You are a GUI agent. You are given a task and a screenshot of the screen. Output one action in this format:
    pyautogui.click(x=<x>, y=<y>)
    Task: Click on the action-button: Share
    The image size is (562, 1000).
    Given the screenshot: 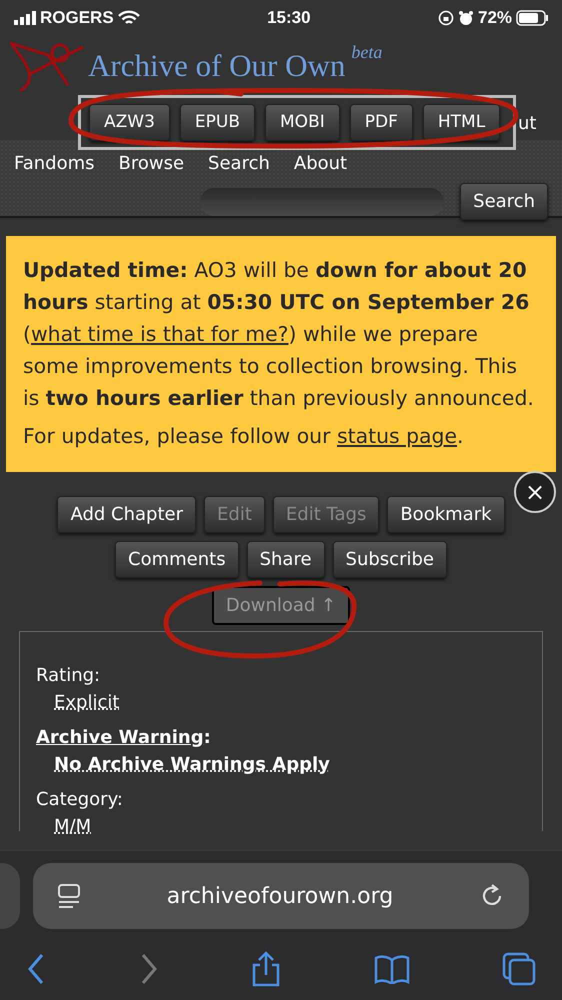 What is the action you would take?
    pyautogui.click(x=285, y=559)
    